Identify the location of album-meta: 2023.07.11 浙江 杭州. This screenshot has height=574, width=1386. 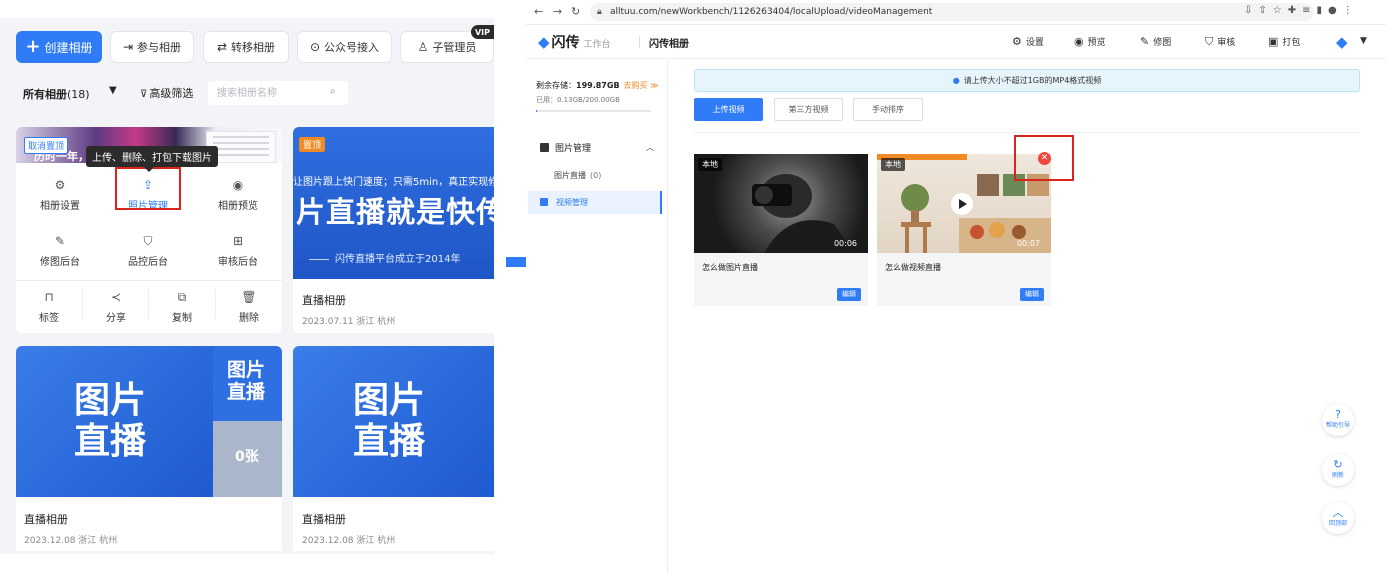
(349, 322).